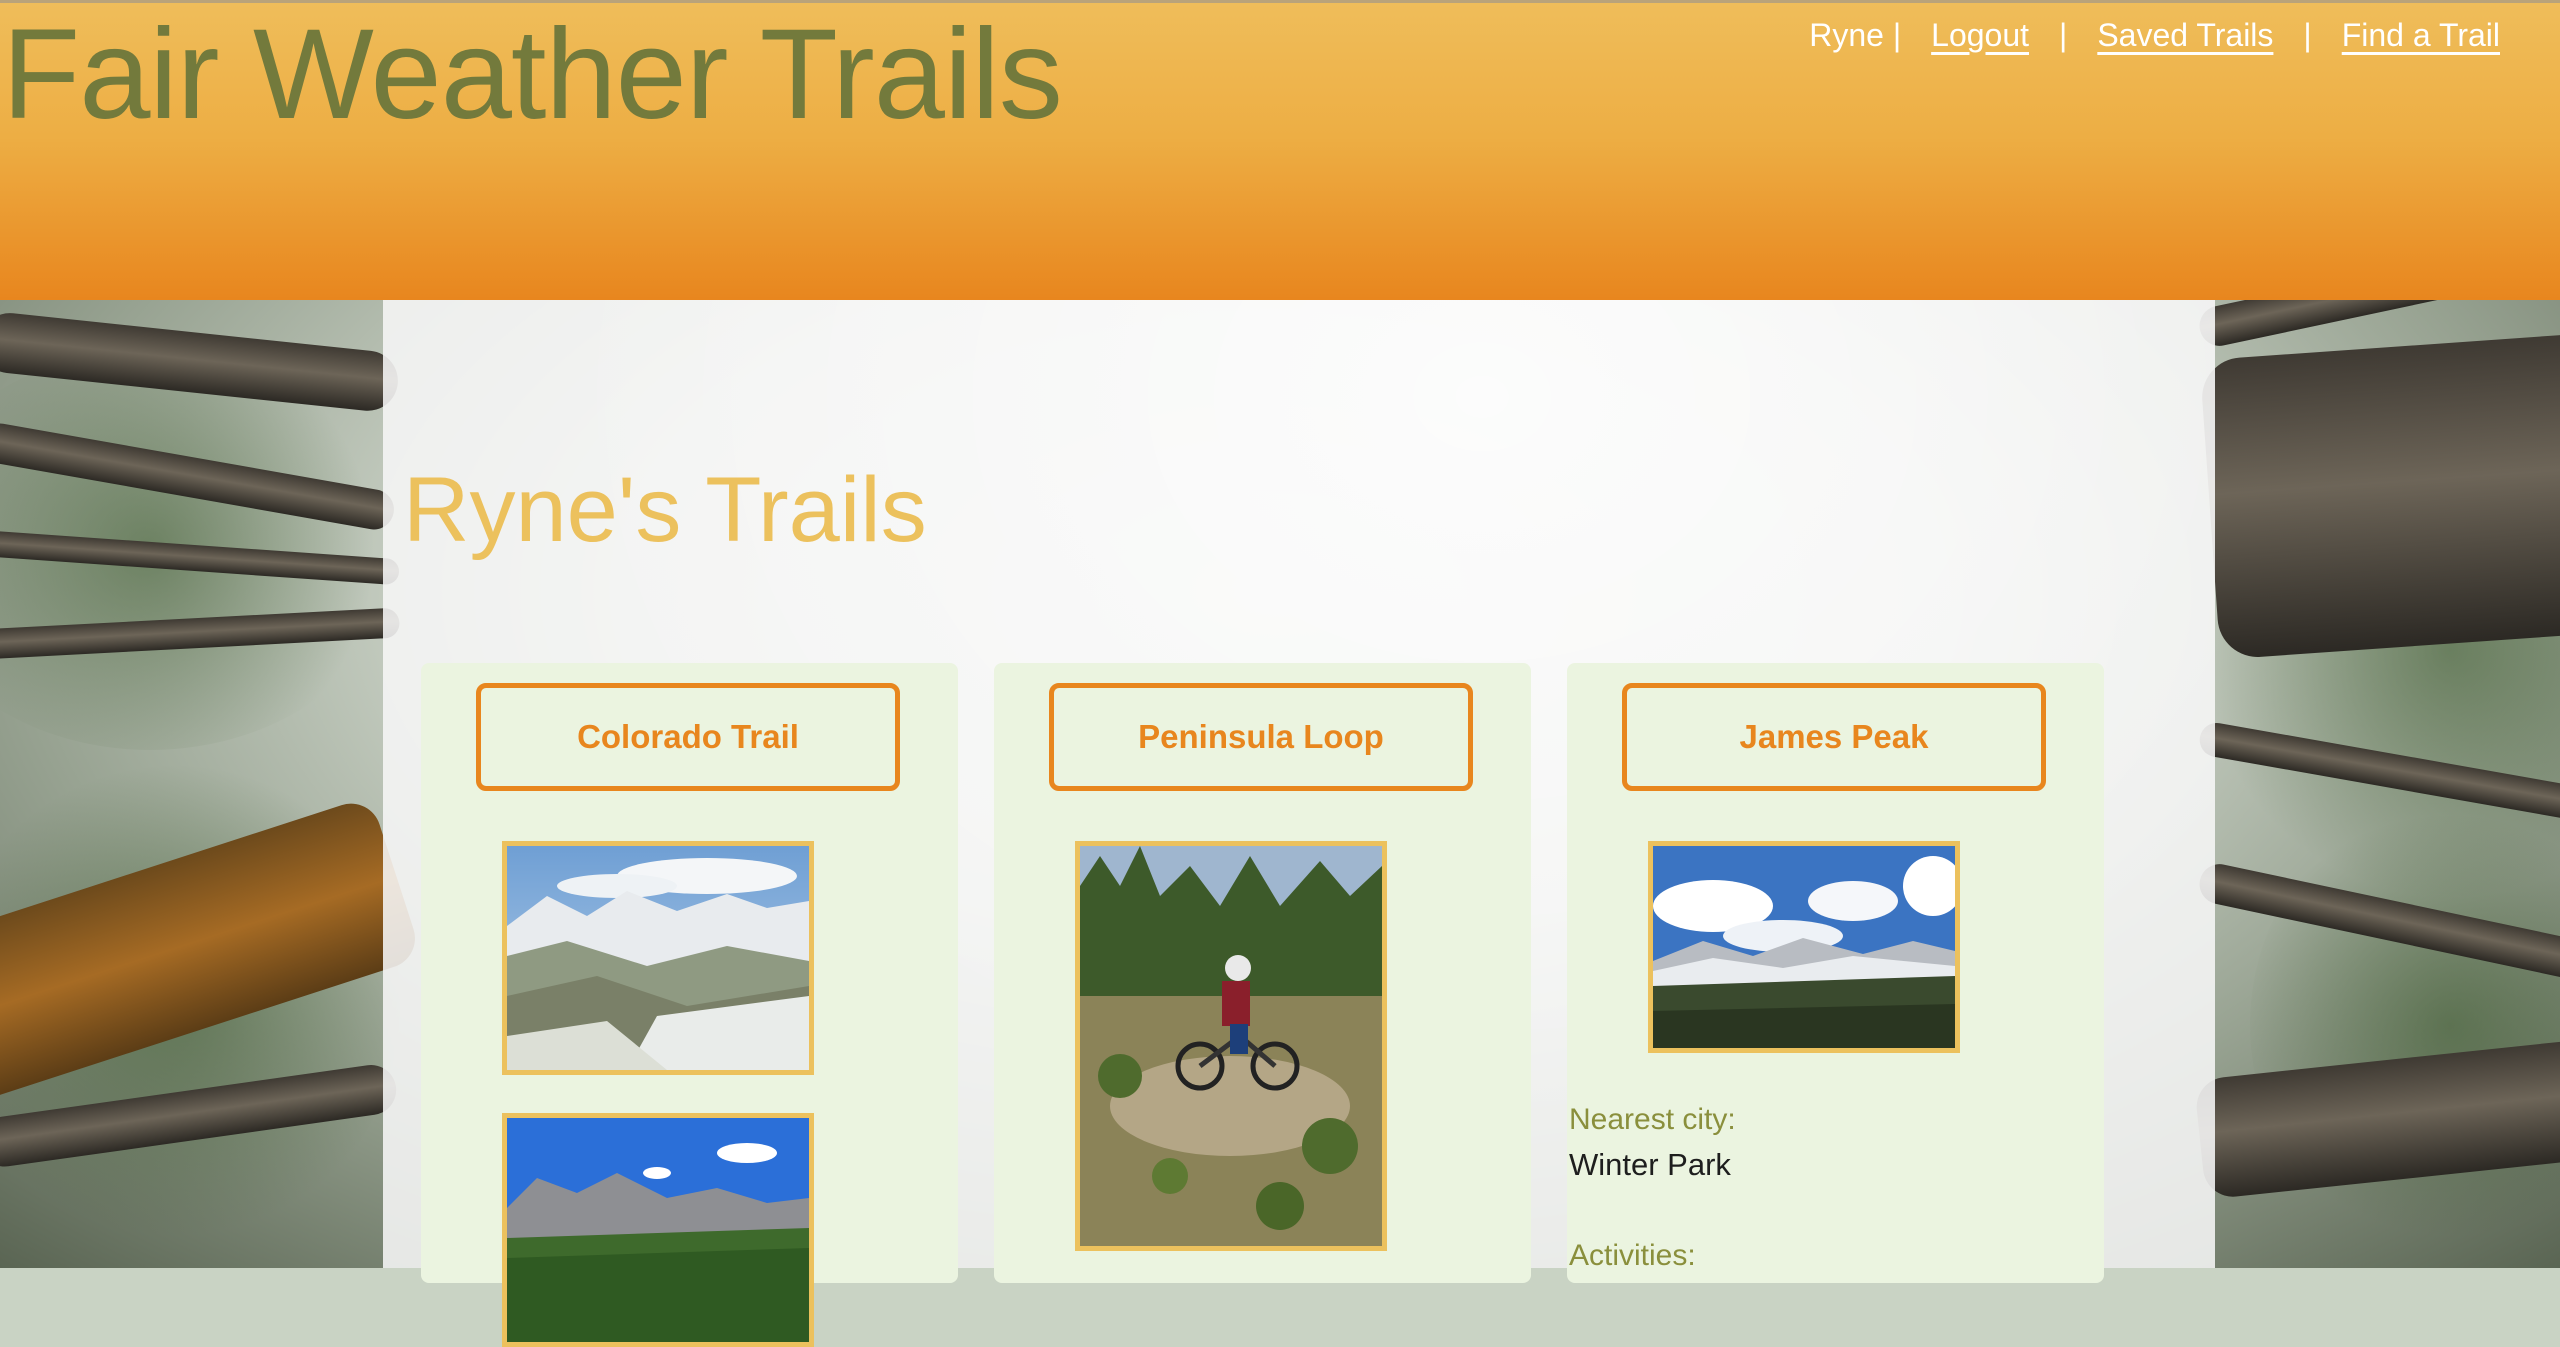  I want to click on mountain-snow-photo, so click(658, 958).